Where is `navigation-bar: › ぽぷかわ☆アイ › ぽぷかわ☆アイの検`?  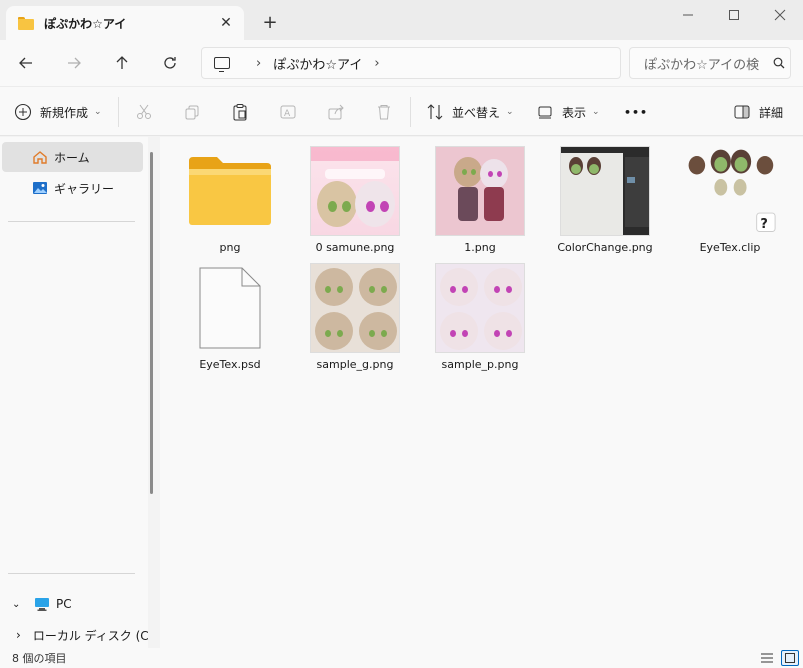 navigation-bar: › ぽぷかわ☆アイ › ぽぷかわ☆アイの検 is located at coordinates (401, 63).